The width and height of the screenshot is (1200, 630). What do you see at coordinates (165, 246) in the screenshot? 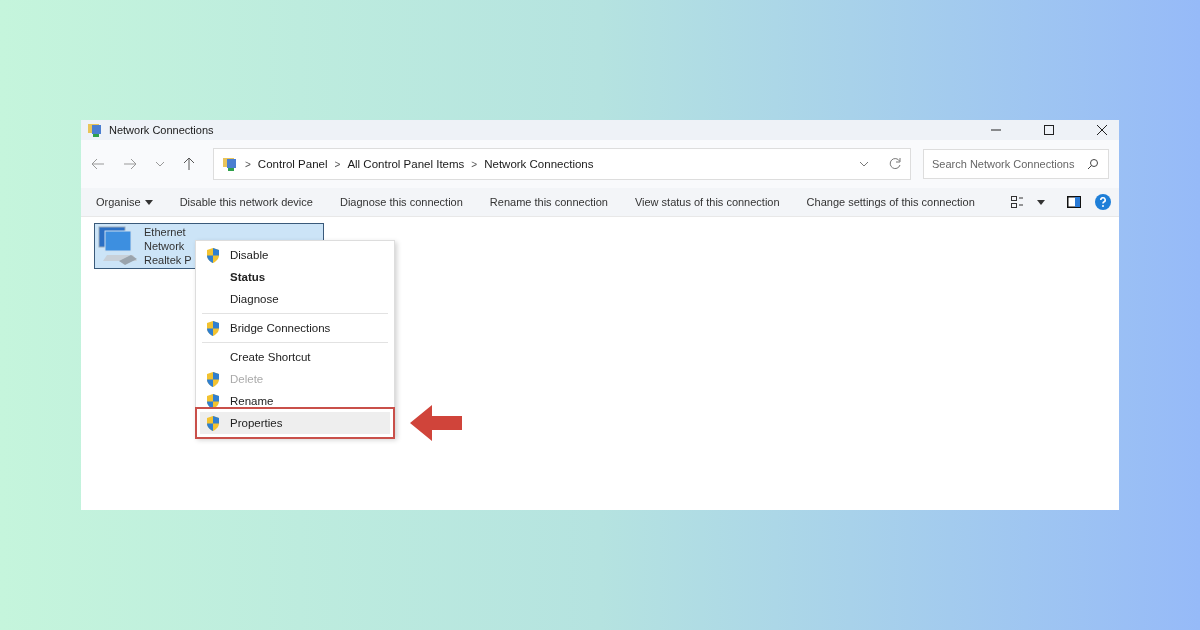
I see `connection-detail: Network` at bounding box center [165, 246].